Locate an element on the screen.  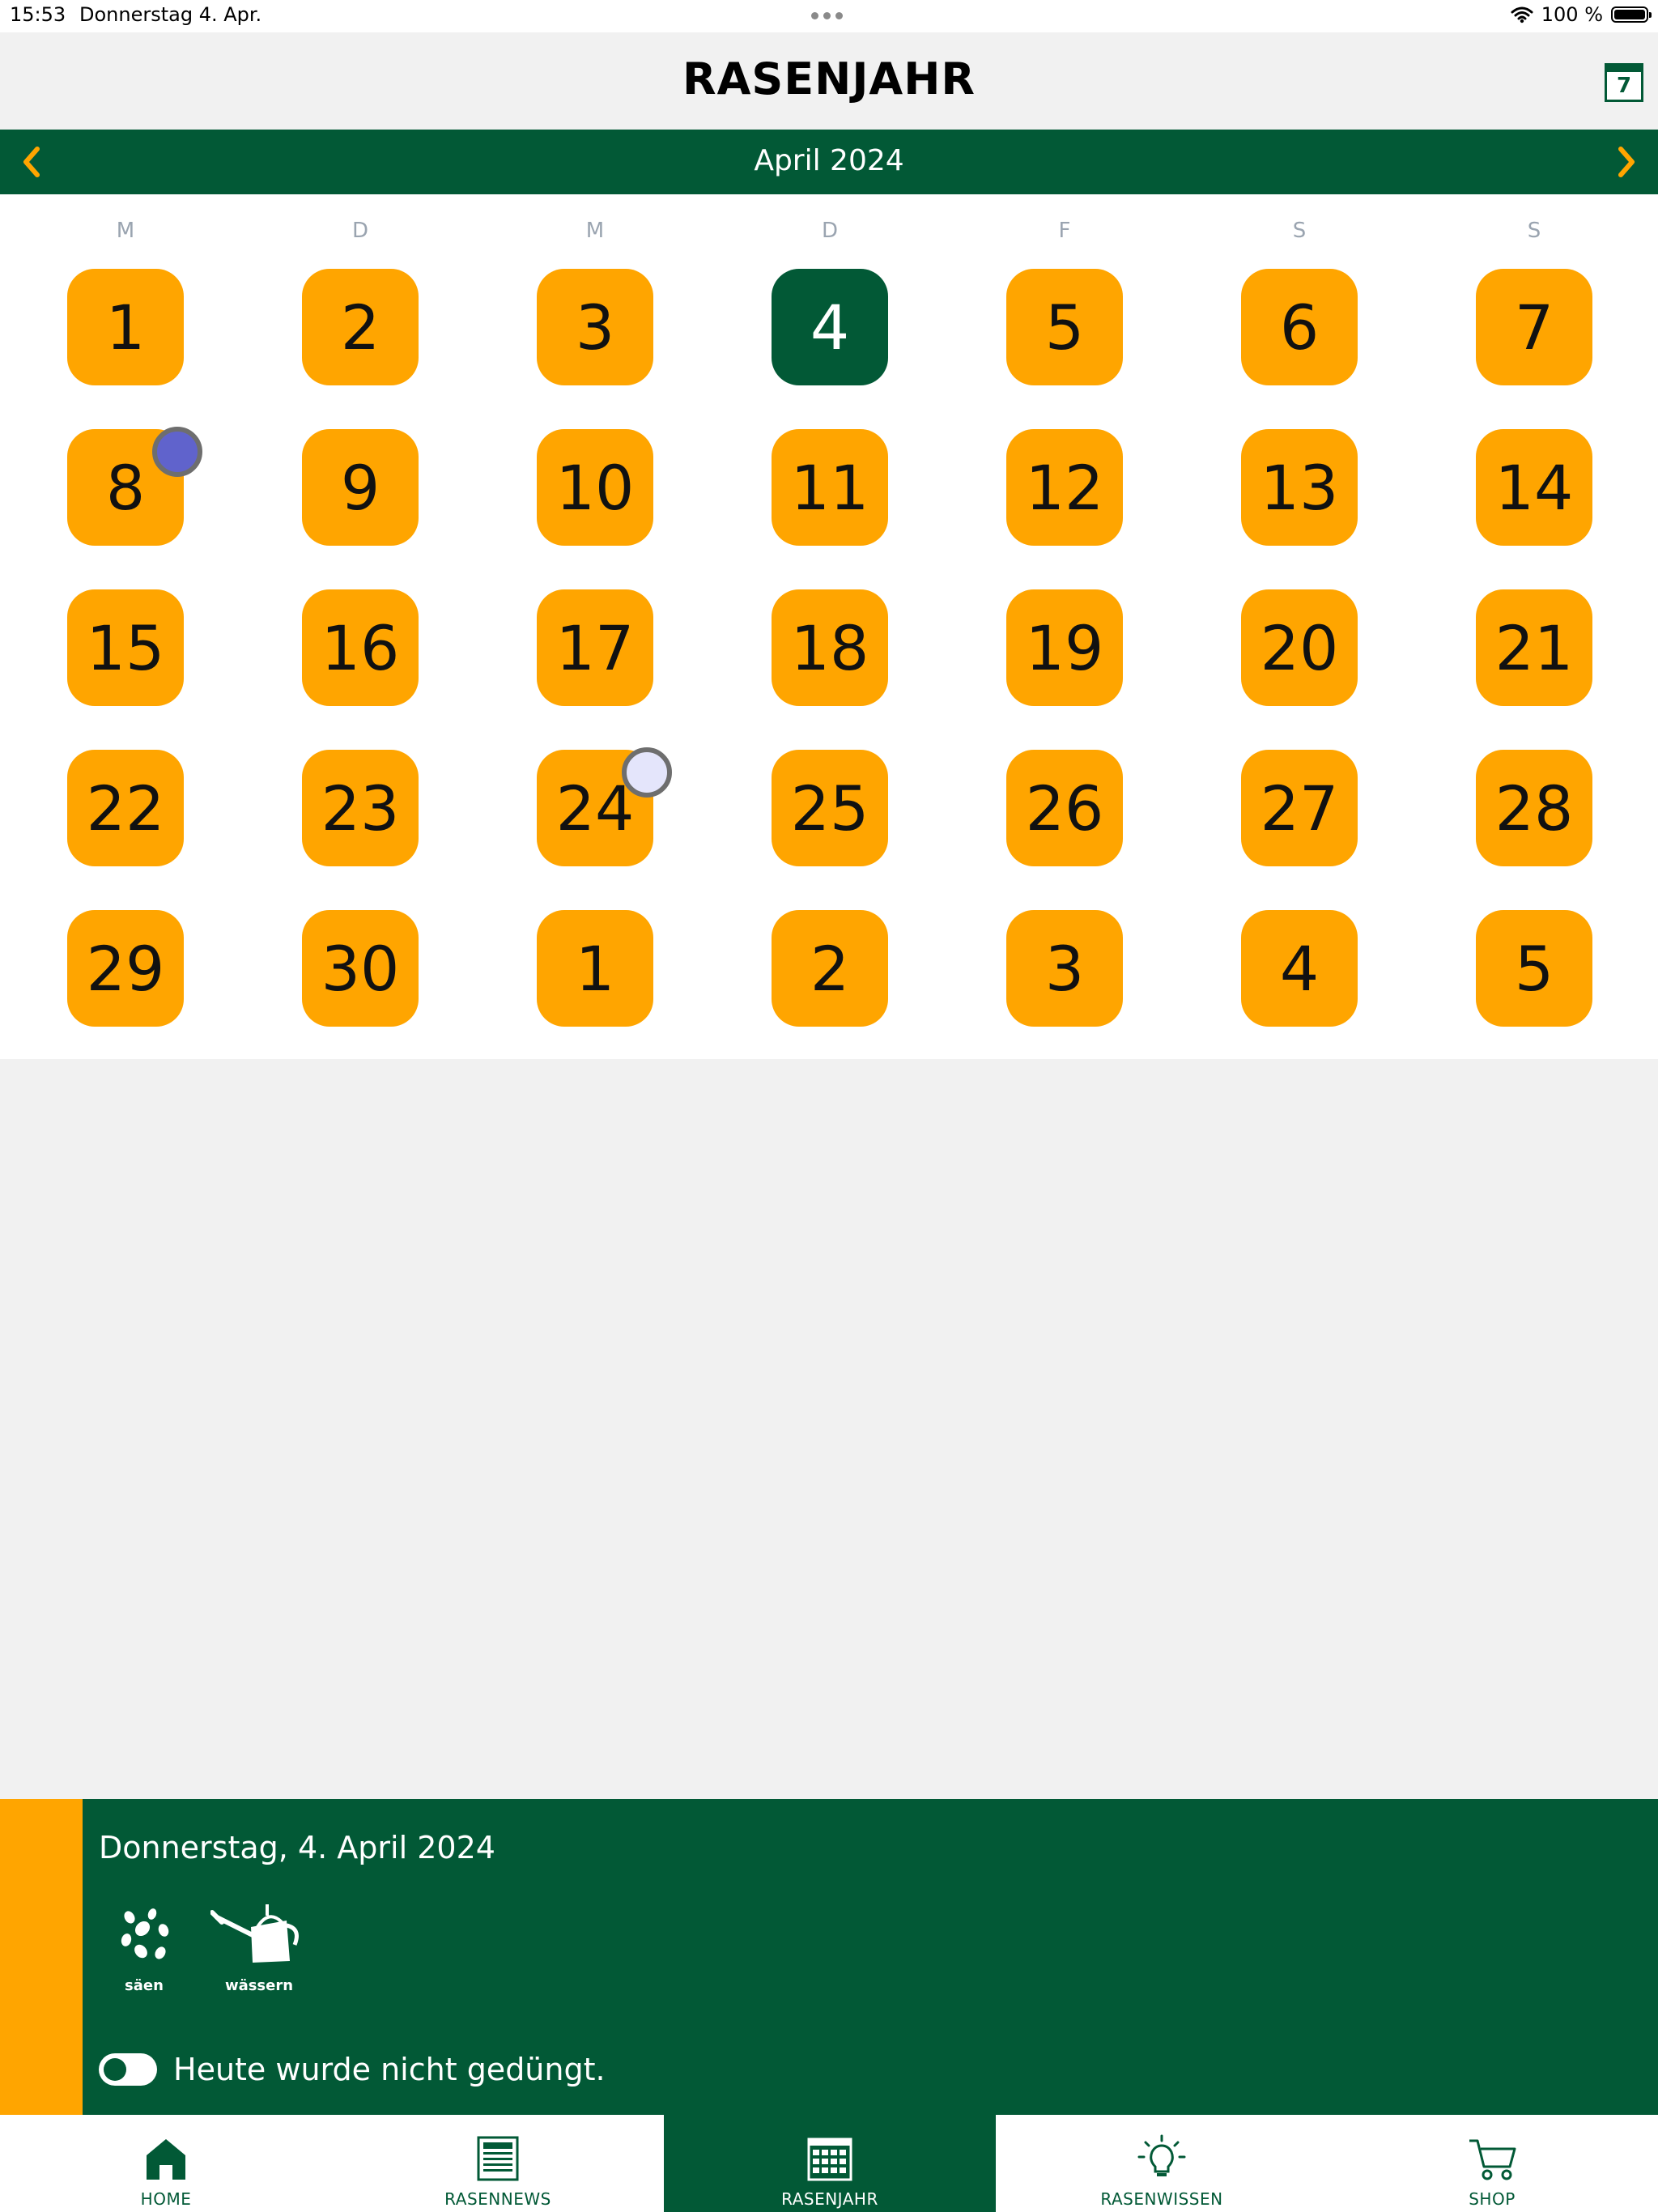
calendar-day: 27 is located at coordinates (1299, 808).